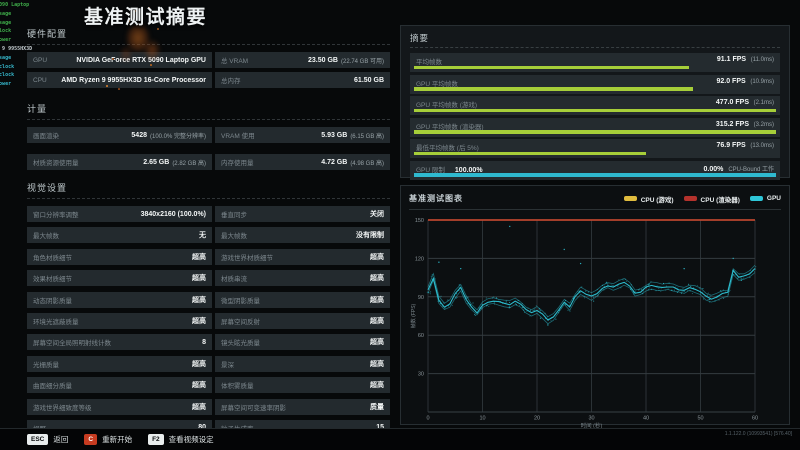 The image size is (800, 450). What do you see at coordinates (38, 439) in the screenshot?
I see `key-badge: ESC` at bounding box center [38, 439].